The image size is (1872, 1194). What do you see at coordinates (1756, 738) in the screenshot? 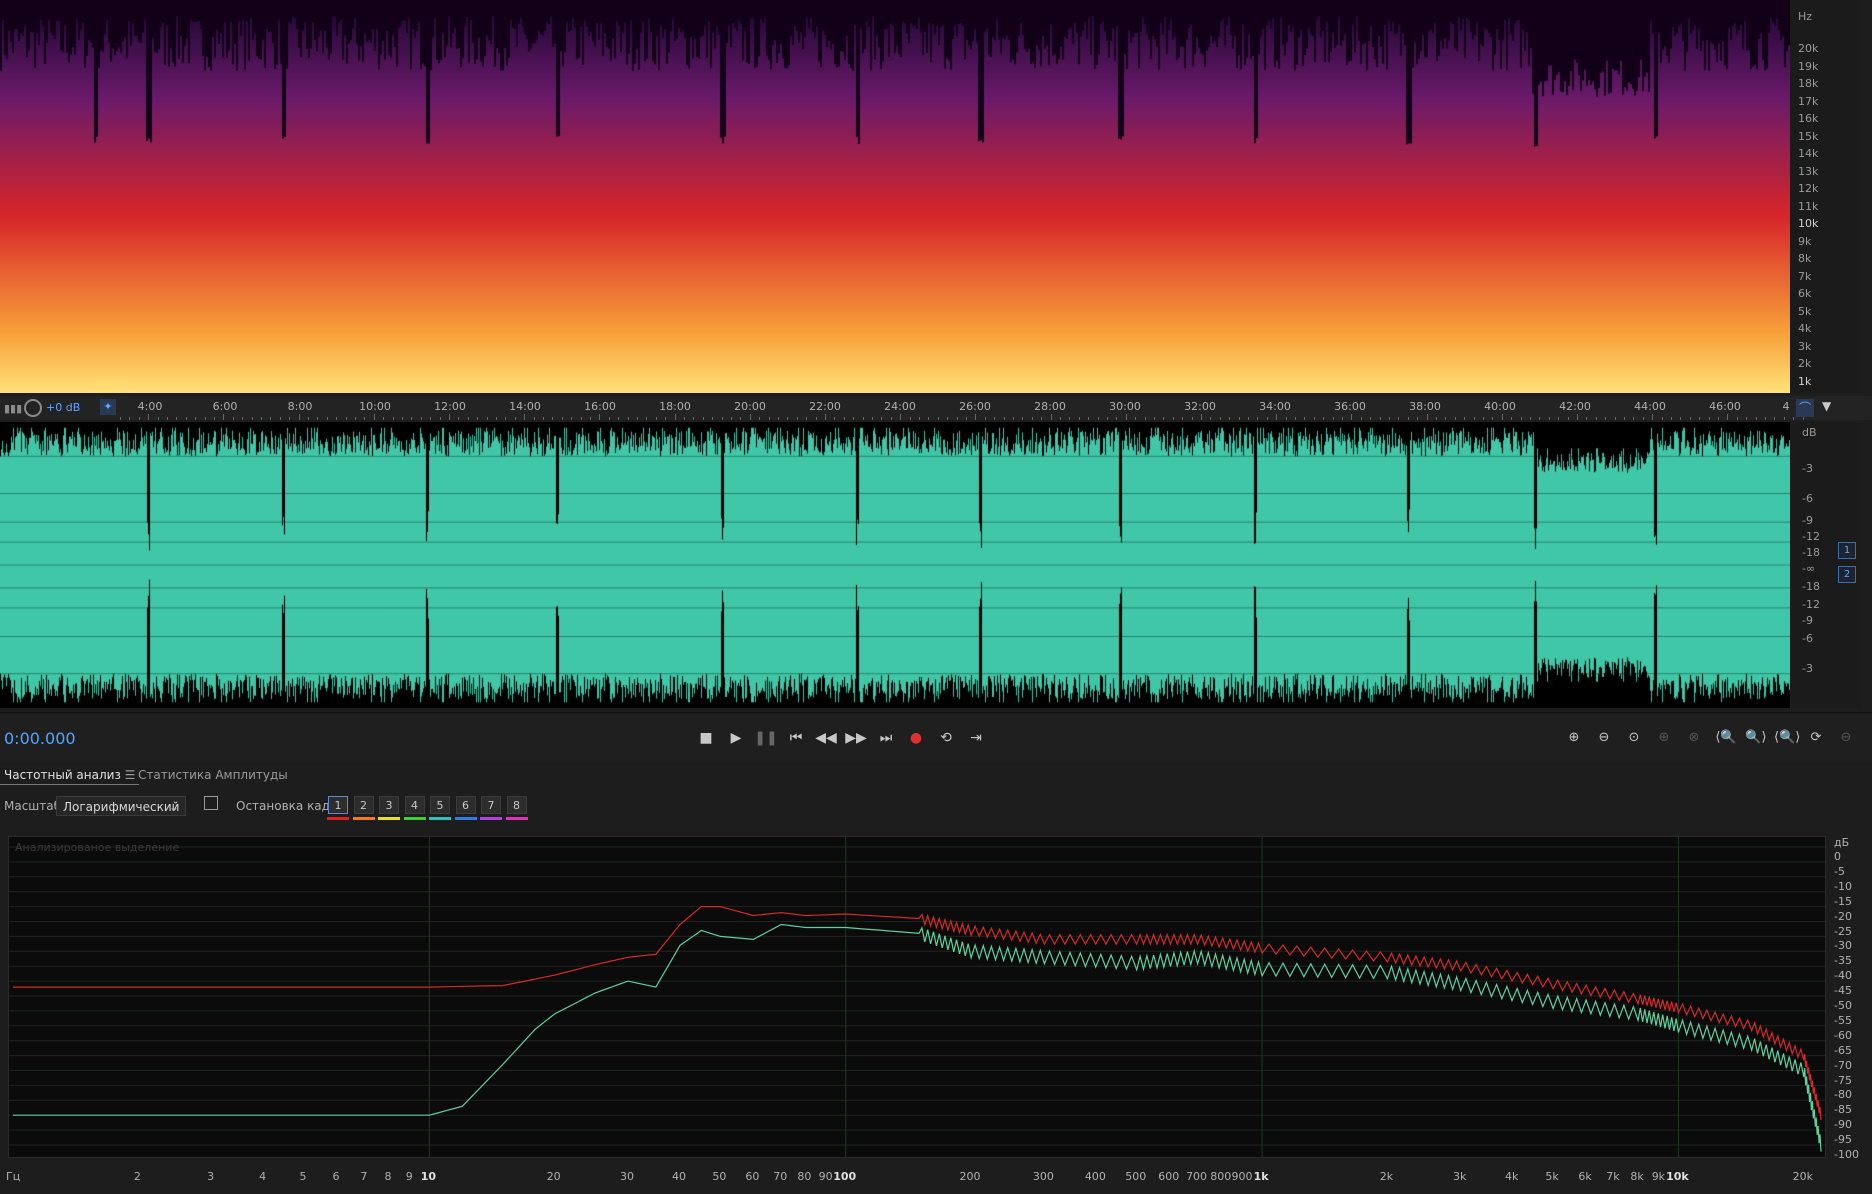
I see `zoom-in-right-icon: 🔍⟩` at bounding box center [1756, 738].